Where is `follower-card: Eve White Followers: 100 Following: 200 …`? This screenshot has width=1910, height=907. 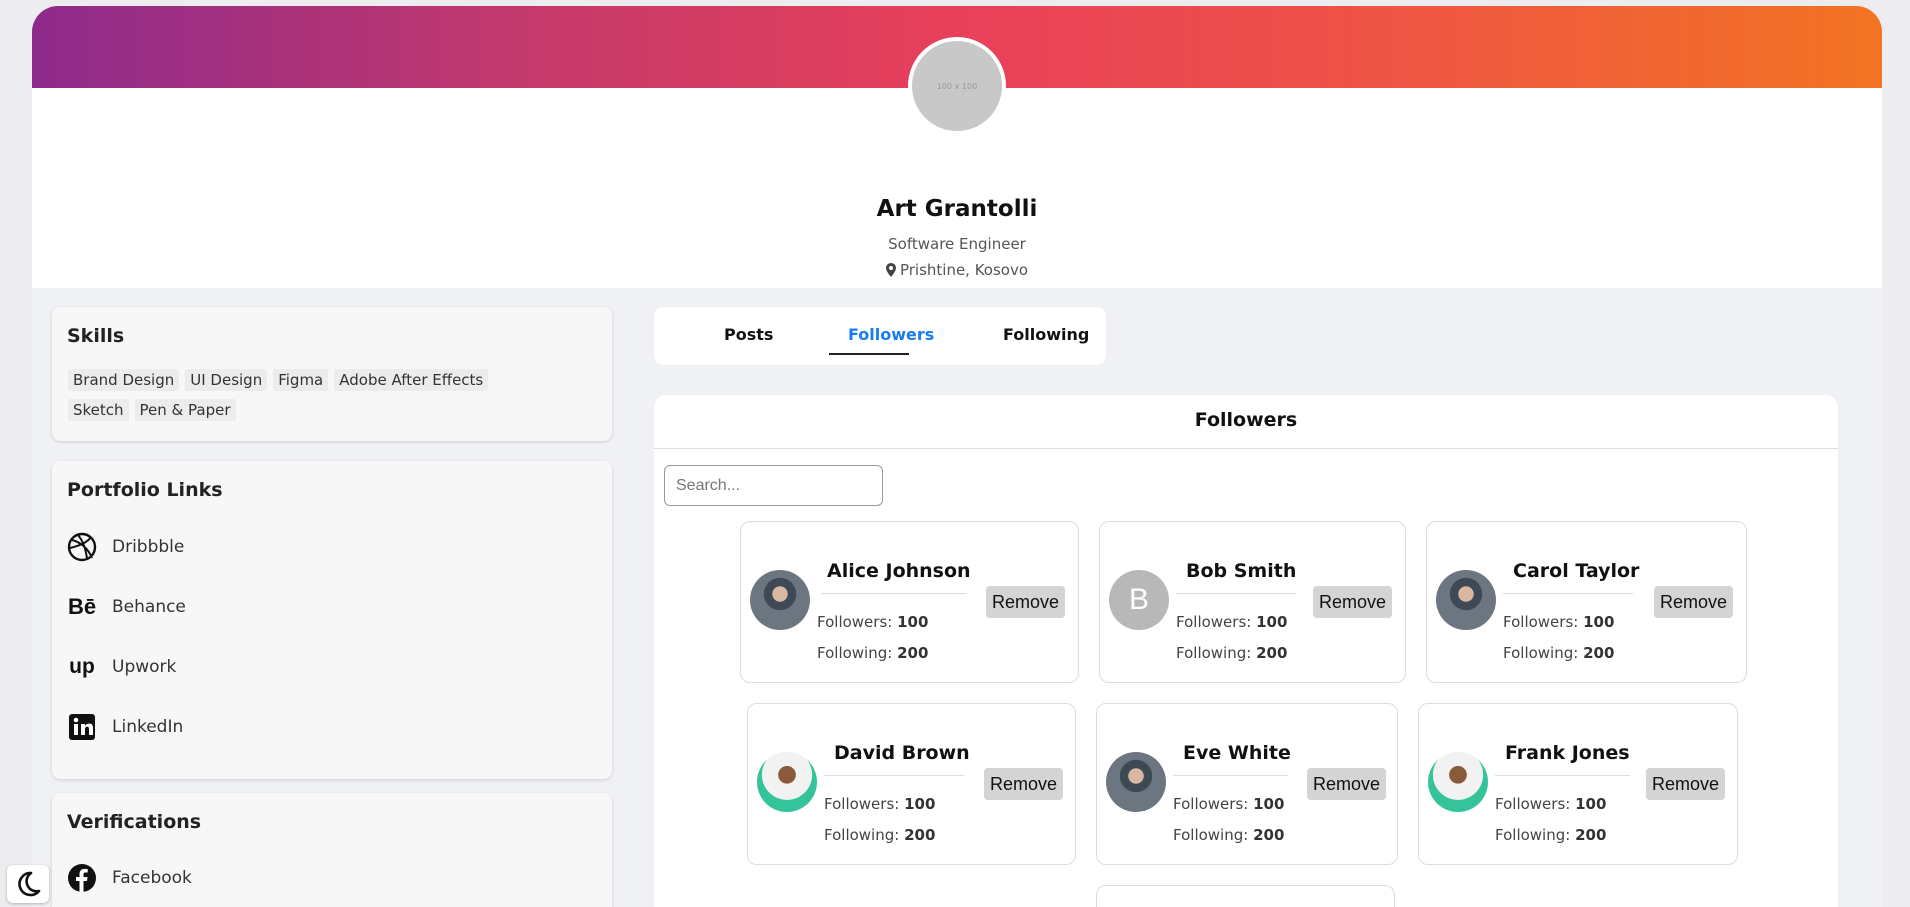 follower-card: Eve White Followers: 100 Following: 200 … is located at coordinates (1247, 784).